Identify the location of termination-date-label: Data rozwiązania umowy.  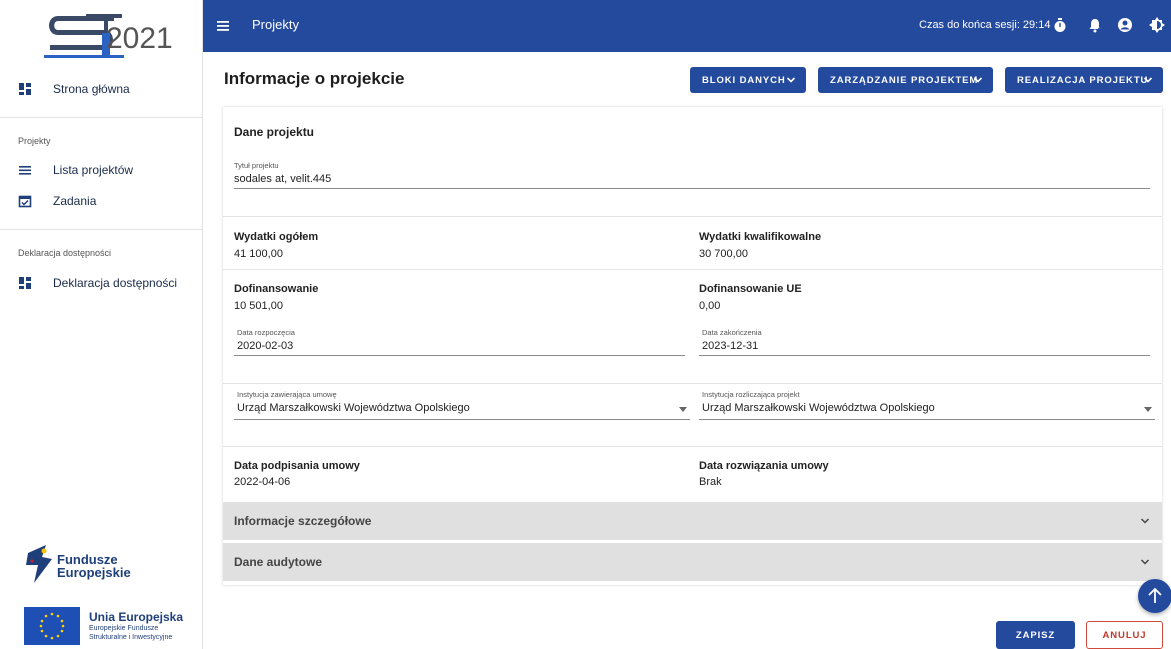
(764, 466).